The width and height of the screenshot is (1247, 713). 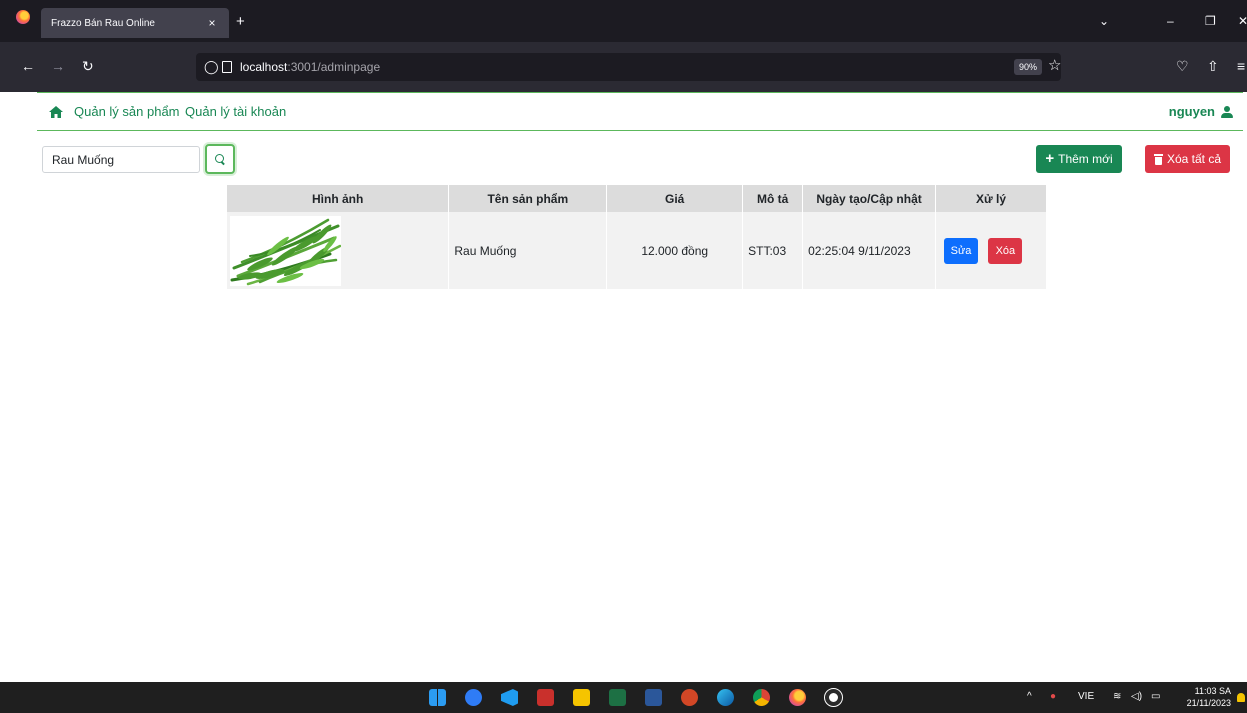 I want to click on user-menu: nguyen, so click(x=1201, y=111).